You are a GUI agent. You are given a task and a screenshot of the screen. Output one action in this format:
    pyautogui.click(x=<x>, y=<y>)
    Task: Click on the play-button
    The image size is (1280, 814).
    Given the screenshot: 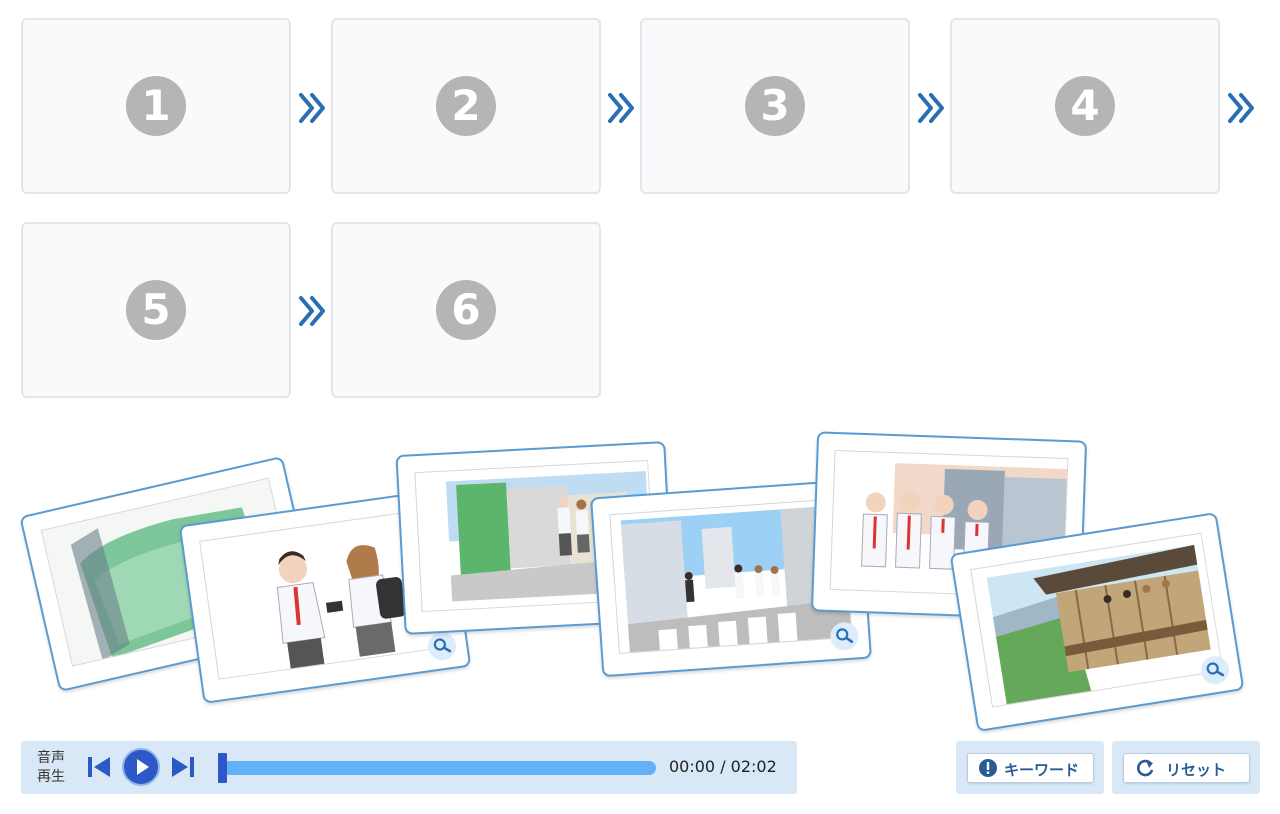 What is the action you would take?
    pyautogui.click(x=141, y=767)
    